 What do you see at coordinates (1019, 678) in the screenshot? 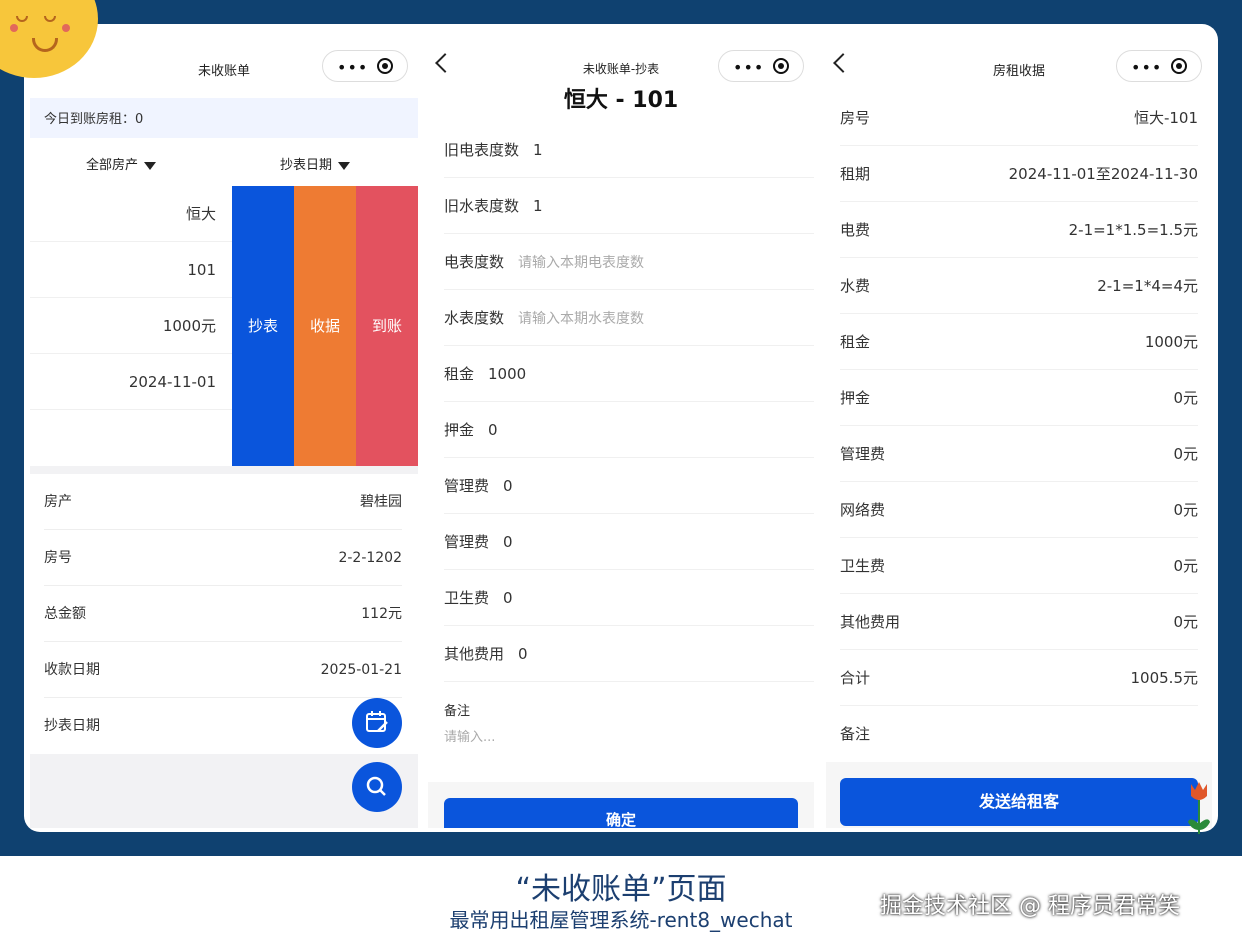
I see `receipt-total-row: 合计 1005.5元` at bounding box center [1019, 678].